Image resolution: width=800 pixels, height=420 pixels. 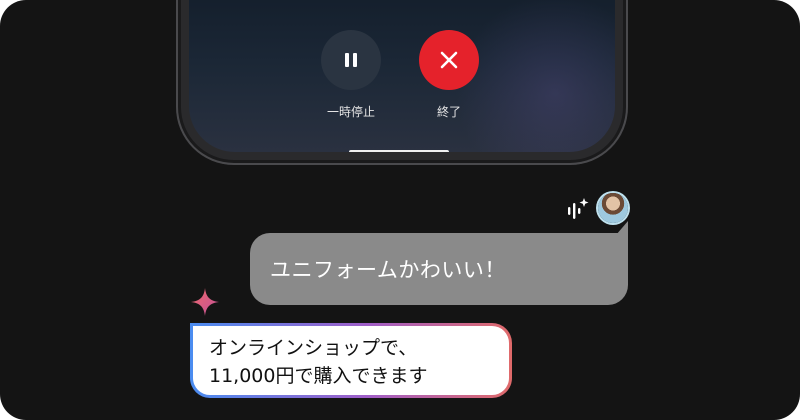 I want to click on close-icon, so click(x=449, y=60).